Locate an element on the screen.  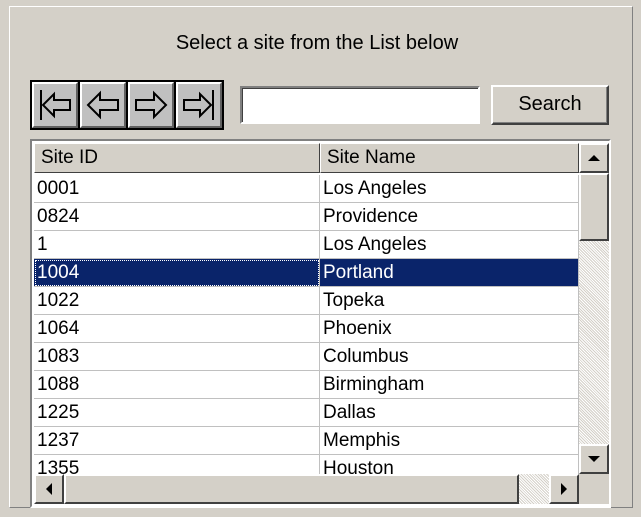
scroll-left-button is located at coordinates (49, 489).